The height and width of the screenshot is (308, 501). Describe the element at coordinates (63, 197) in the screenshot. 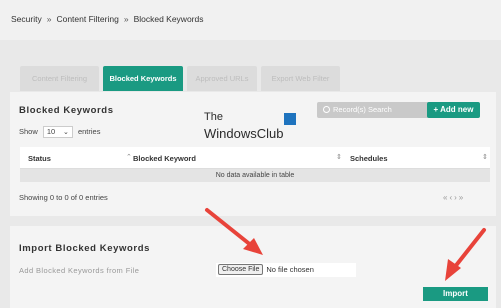

I see `showing-info: Showing 0 to 0 of 0 entries` at that location.